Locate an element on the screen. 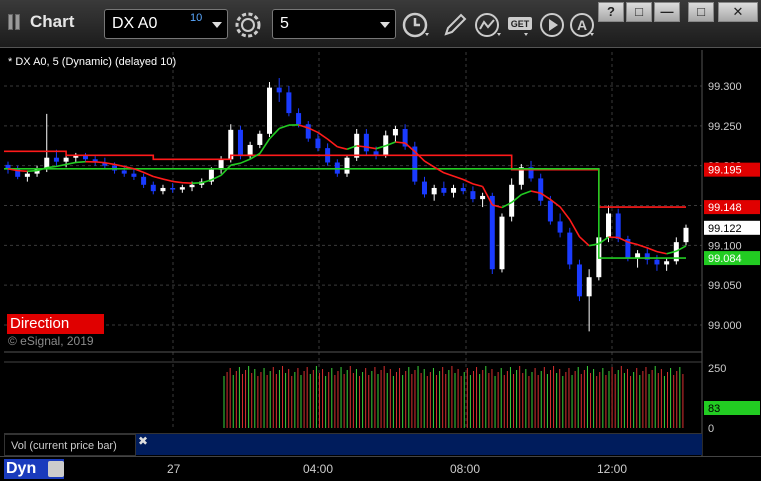 Image resolution: width=761 pixels, height=481 pixels. volume-panel-header: Vol (current price bar) ✖ is located at coordinates (353, 444).